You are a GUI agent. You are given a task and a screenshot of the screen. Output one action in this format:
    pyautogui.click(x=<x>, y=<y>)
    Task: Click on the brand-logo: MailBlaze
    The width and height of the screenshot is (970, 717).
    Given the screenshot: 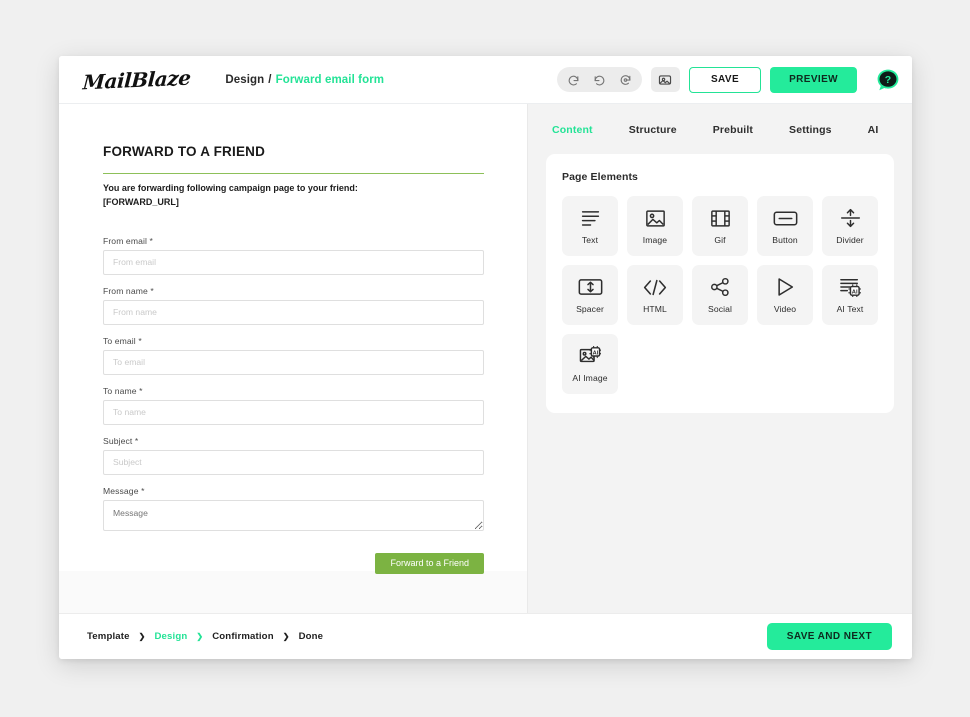 What is the action you would take?
    pyautogui.click(x=137, y=79)
    